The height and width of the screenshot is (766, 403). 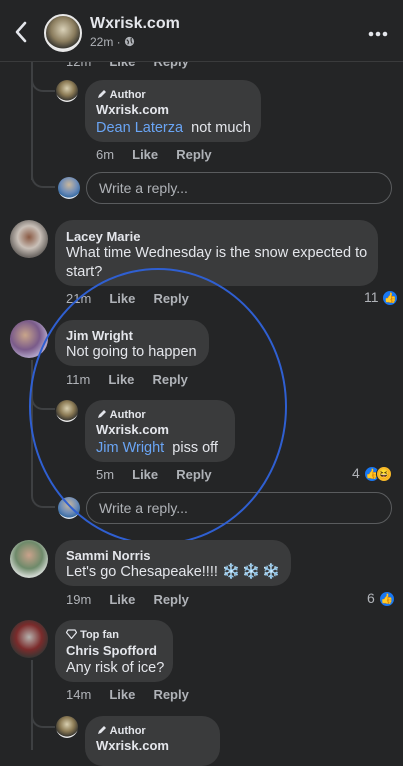 I want to click on reply-bubble: Author Wxrisk.com Dean Laterza not much, so click(x=173, y=111).